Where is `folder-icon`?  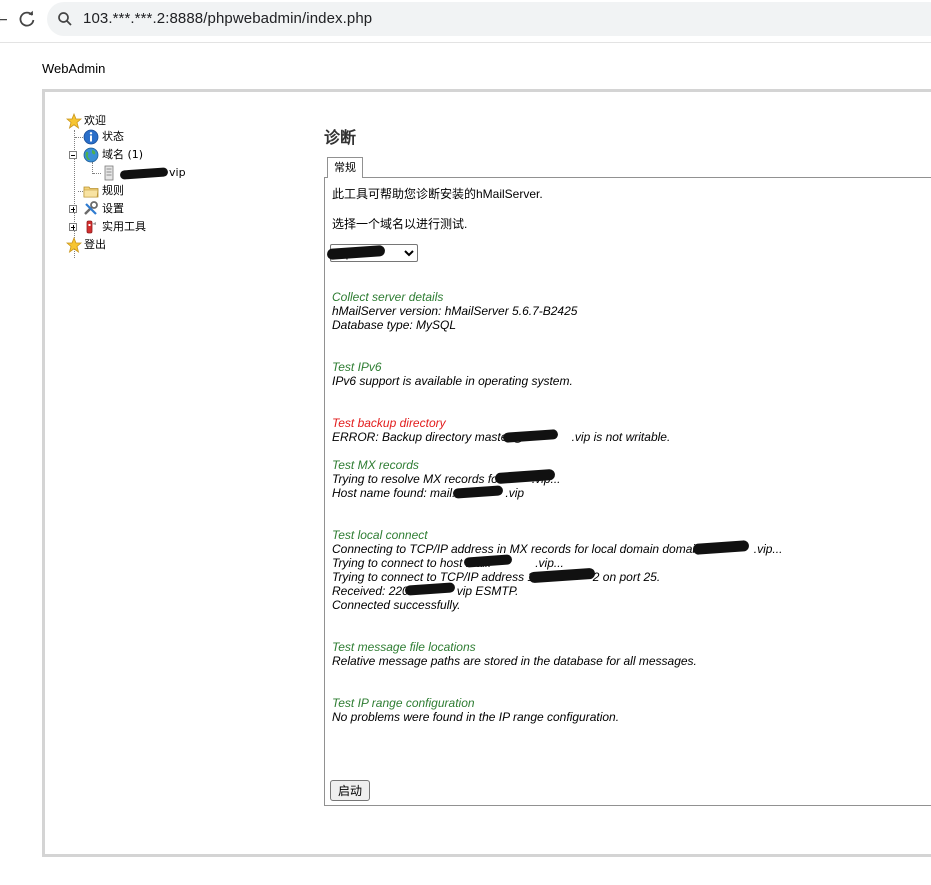
folder-icon is located at coordinates (91, 192).